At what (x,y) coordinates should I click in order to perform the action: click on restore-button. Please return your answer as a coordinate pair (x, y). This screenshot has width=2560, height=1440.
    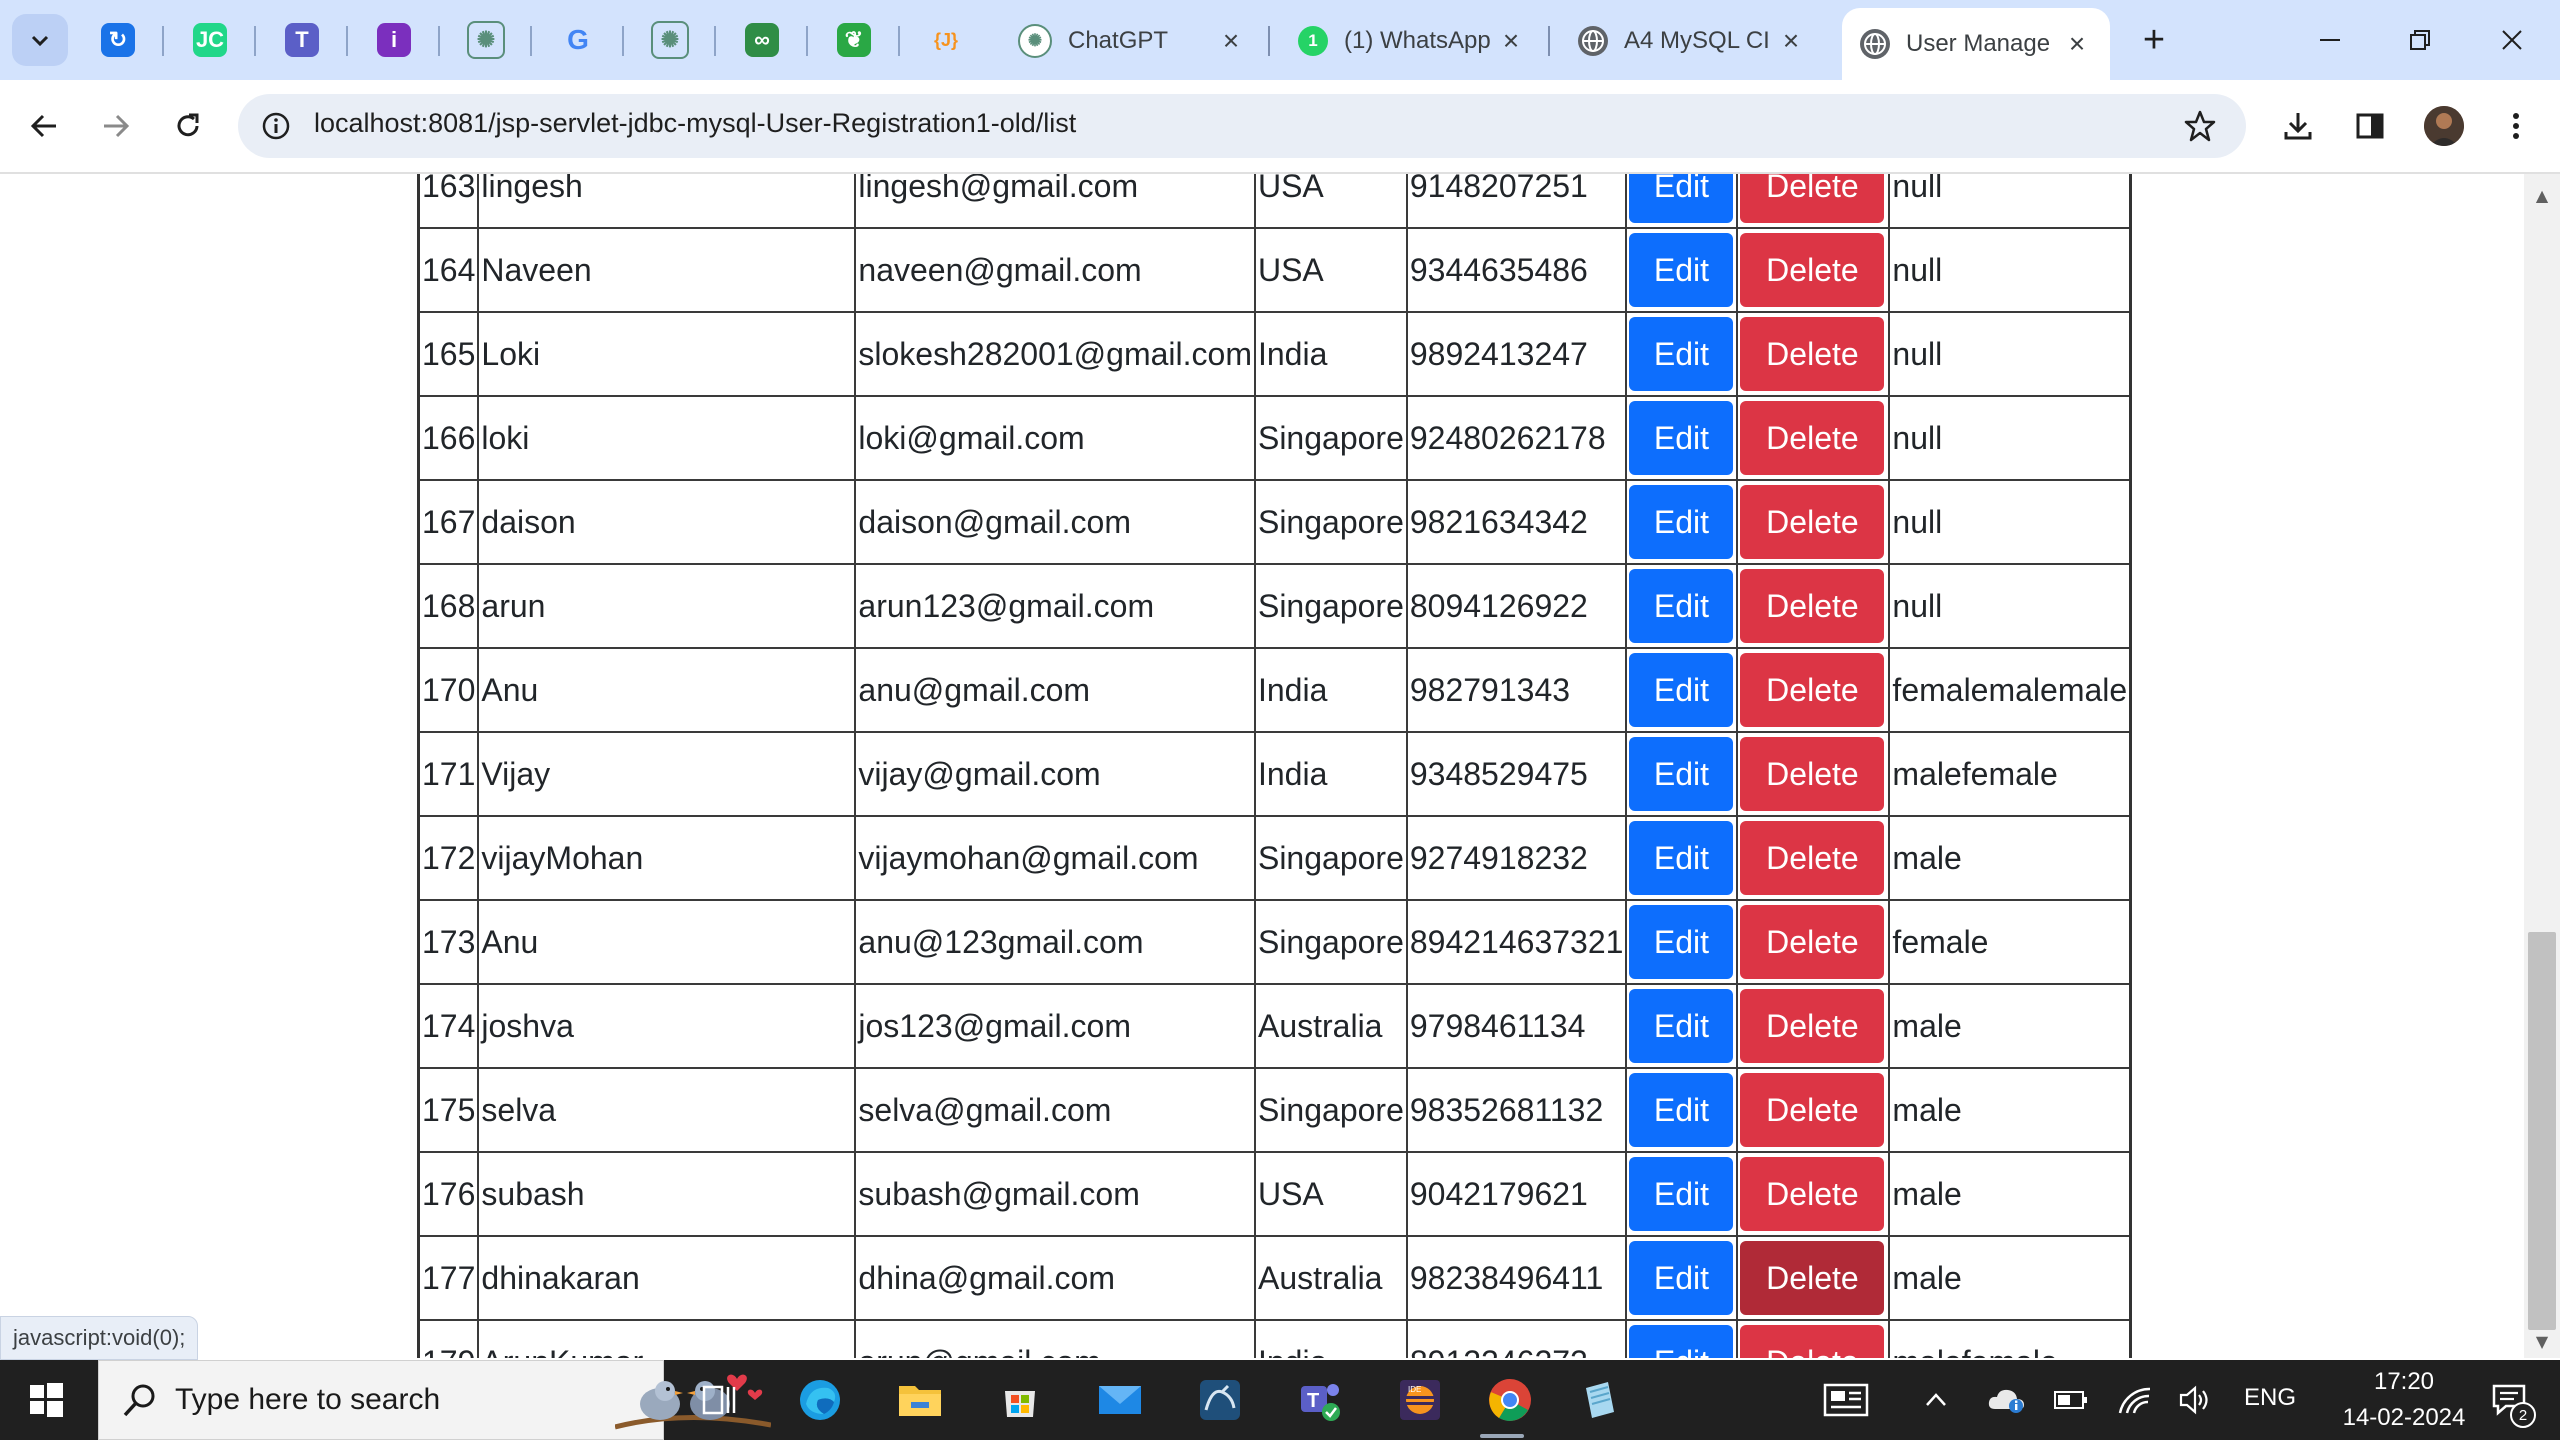
    Looking at the image, I should click on (2420, 40).